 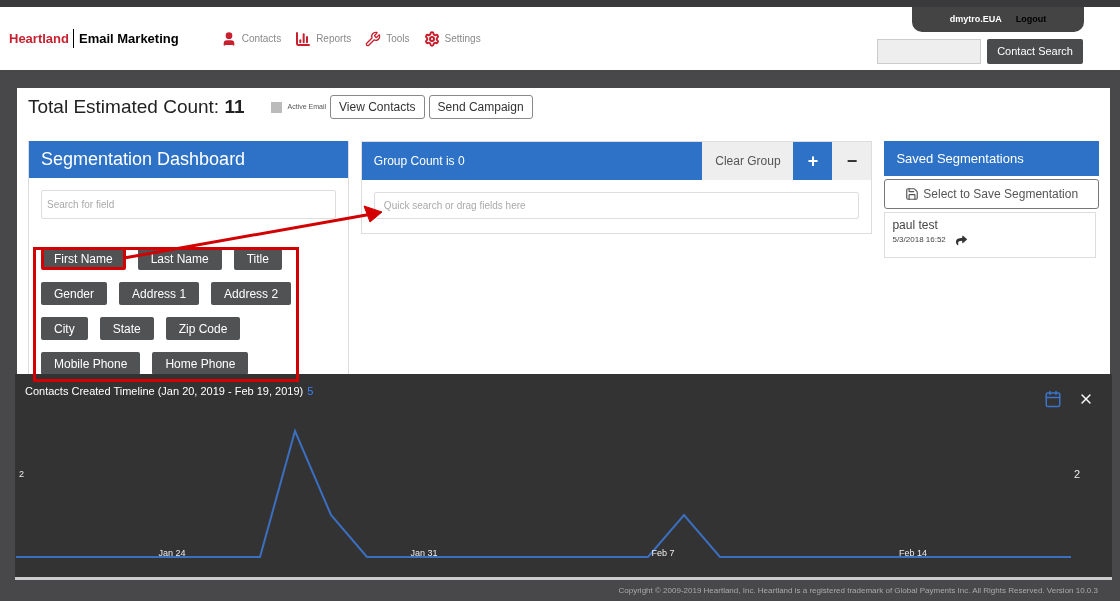 I want to click on date-label: Feb 14, so click(x=913, y=553).